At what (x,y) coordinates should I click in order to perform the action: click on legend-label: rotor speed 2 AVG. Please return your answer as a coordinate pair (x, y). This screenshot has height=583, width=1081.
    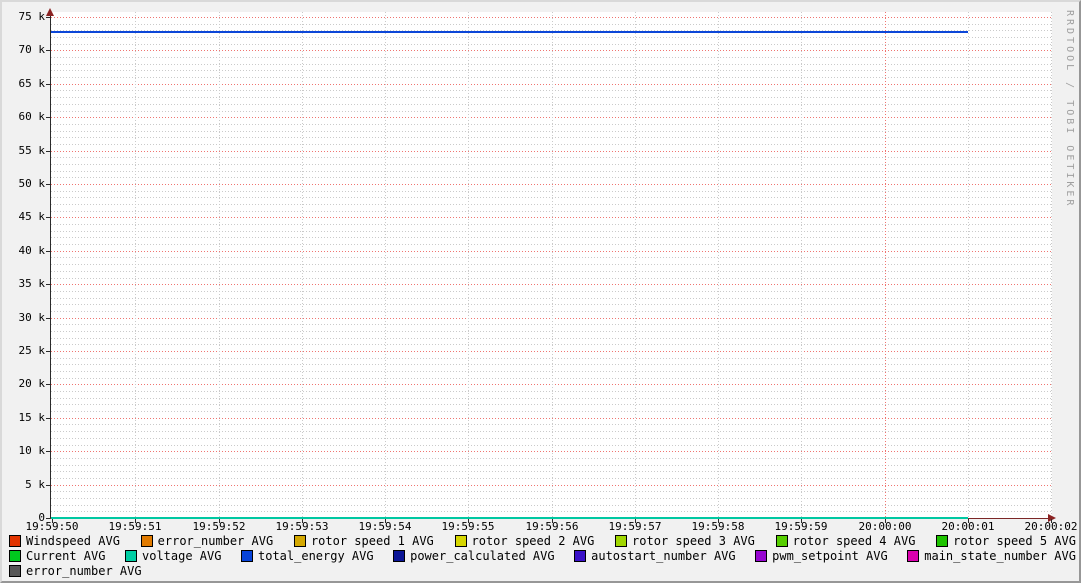
    Looking at the image, I should click on (533, 541).